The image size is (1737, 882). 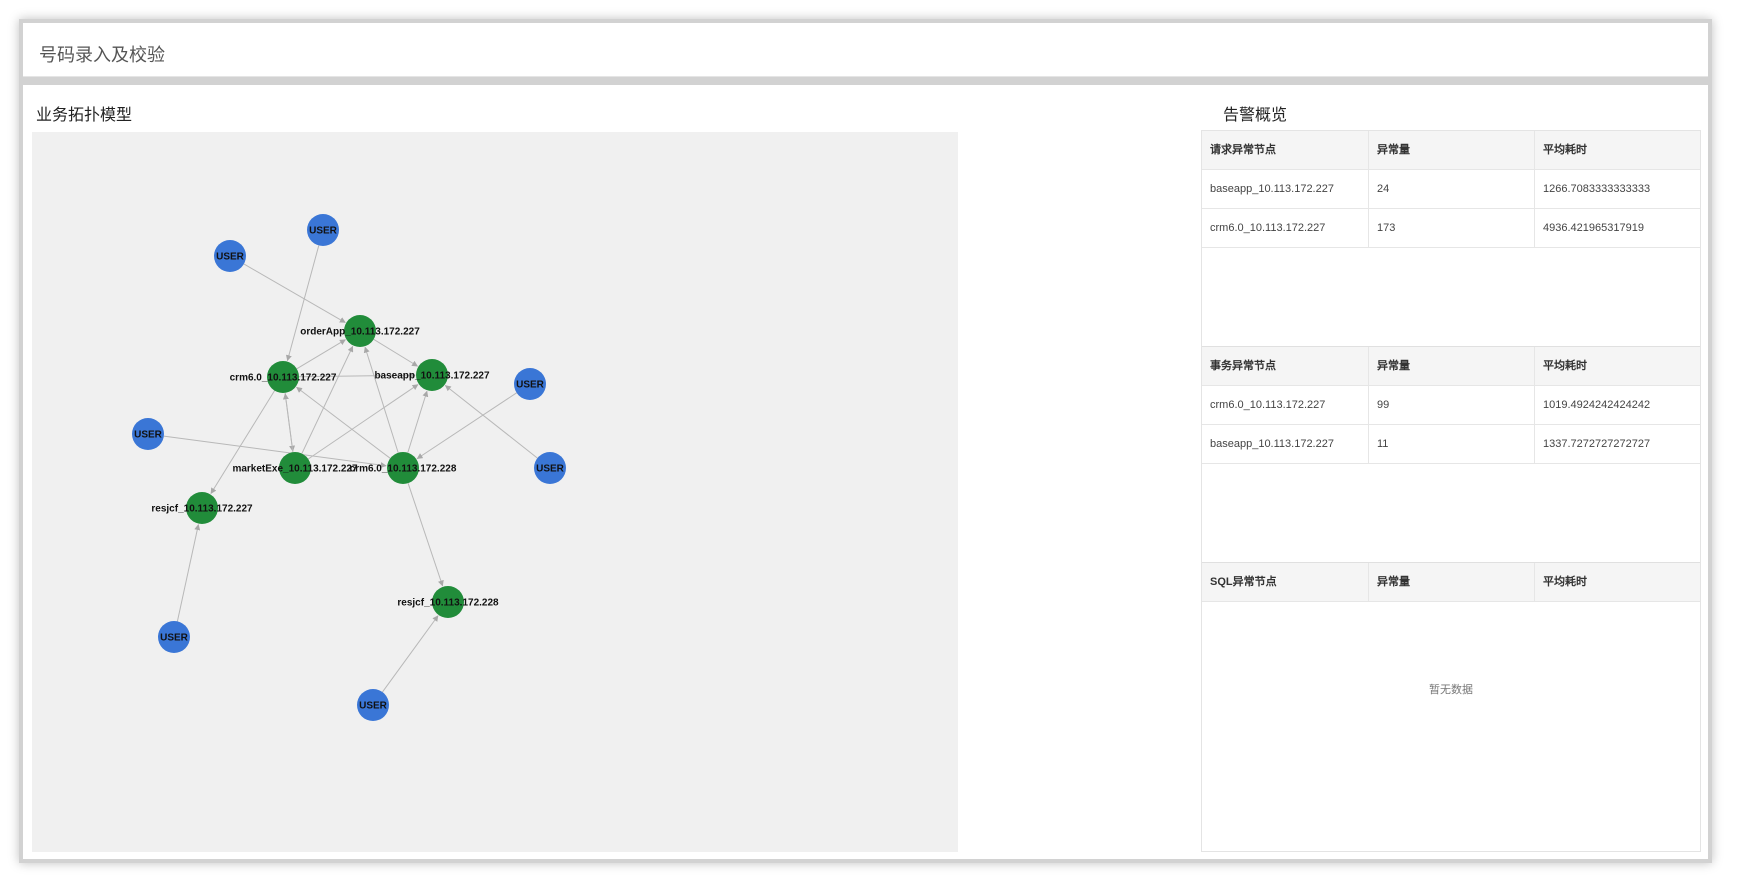 I want to click on page-title: 号码录入及校验, so click(x=102, y=55).